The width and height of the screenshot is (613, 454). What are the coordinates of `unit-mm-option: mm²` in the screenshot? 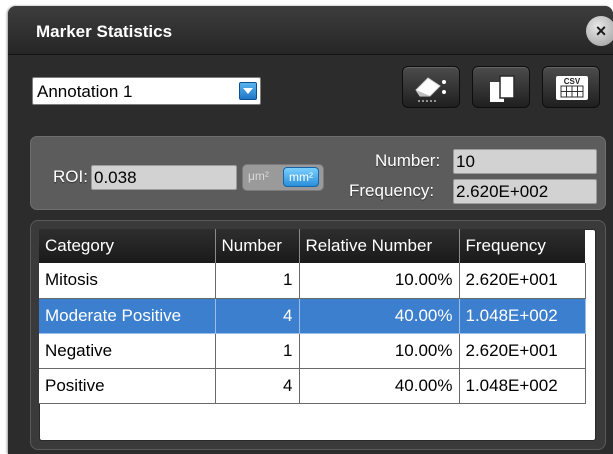 It's located at (301, 177).